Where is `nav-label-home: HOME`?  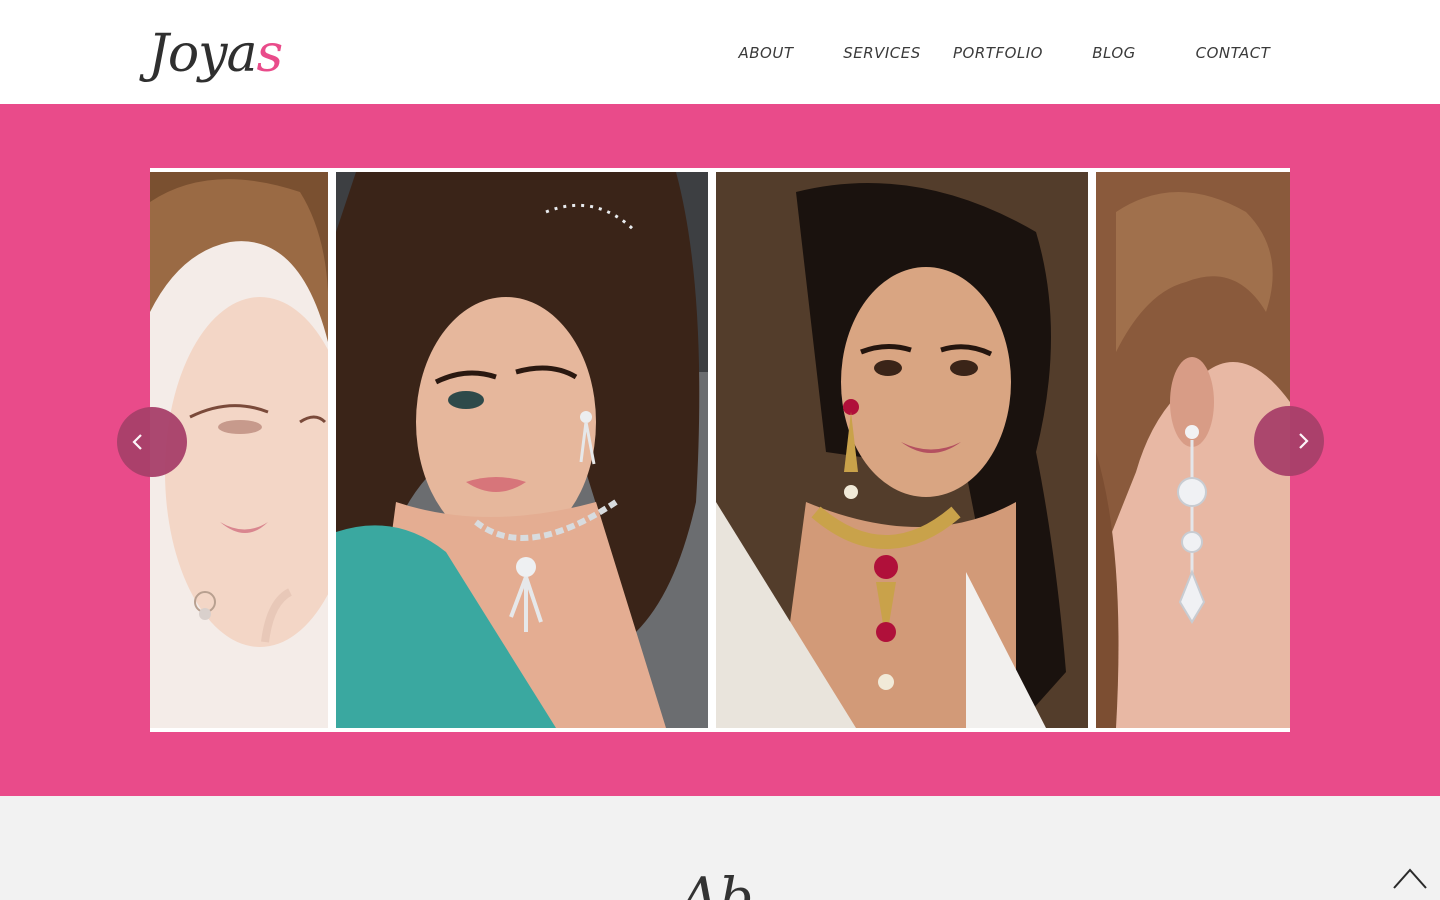
nav-label-home: HOME is located at coordinates (652, 53).